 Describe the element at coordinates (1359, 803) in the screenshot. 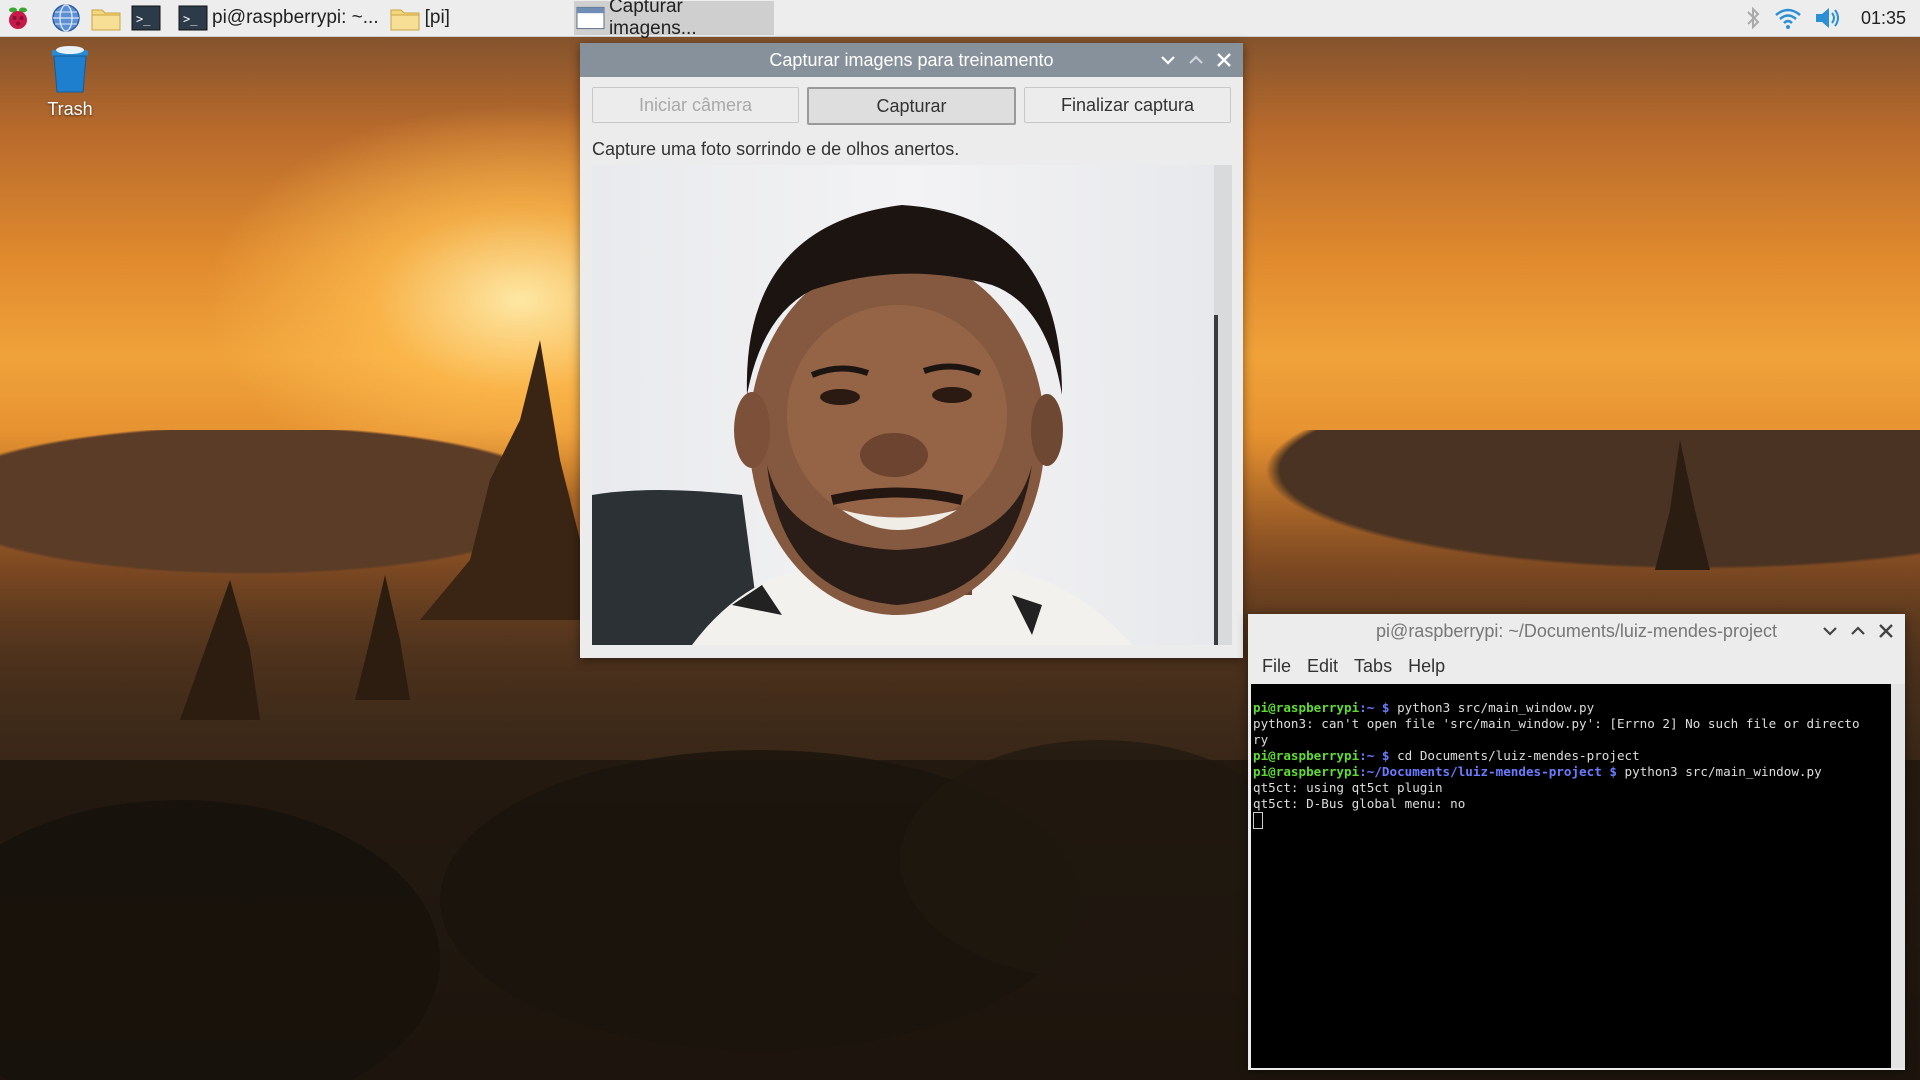

I see `terminal-line: qt5ct: D-Bus global menu: no` at that location.